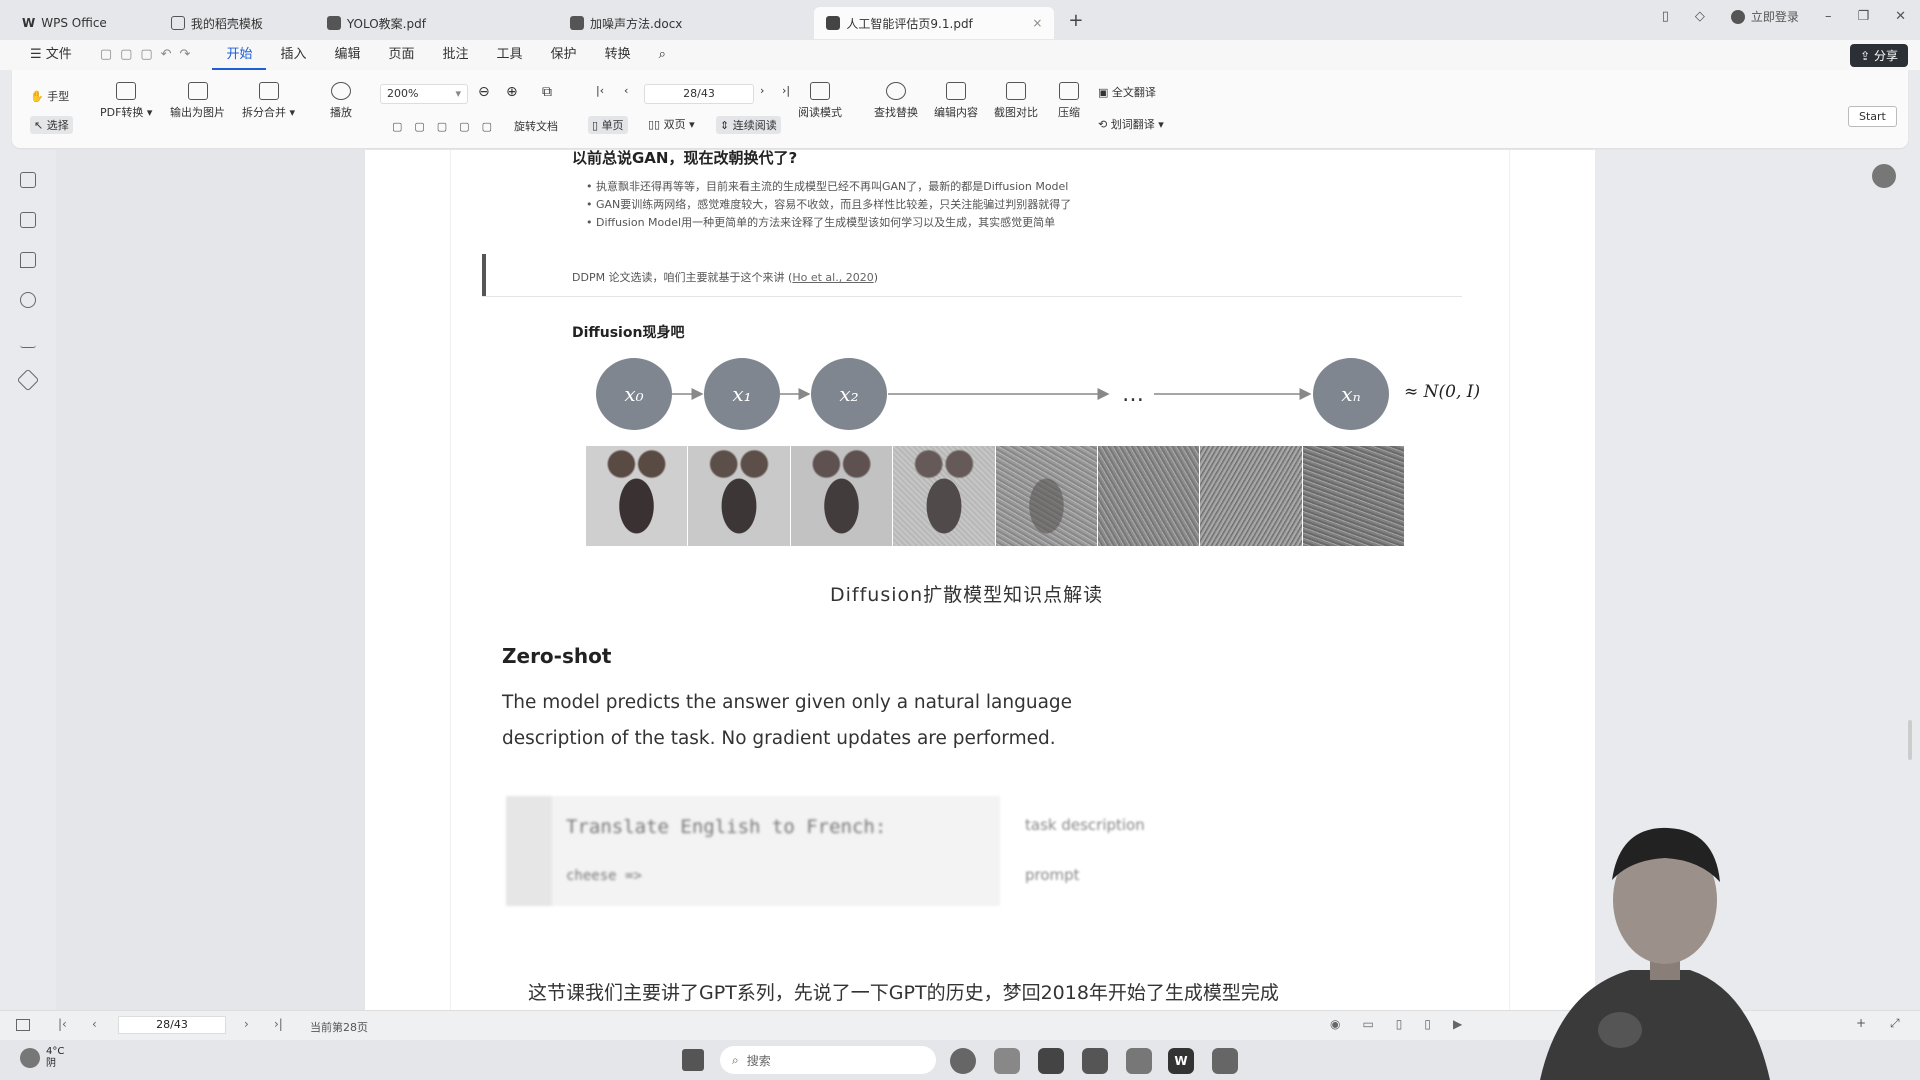 This screenshot has height=1080, width=1920. I want to click on double-page-button: ▯▯ 双页 ▾, so click(671, 124).